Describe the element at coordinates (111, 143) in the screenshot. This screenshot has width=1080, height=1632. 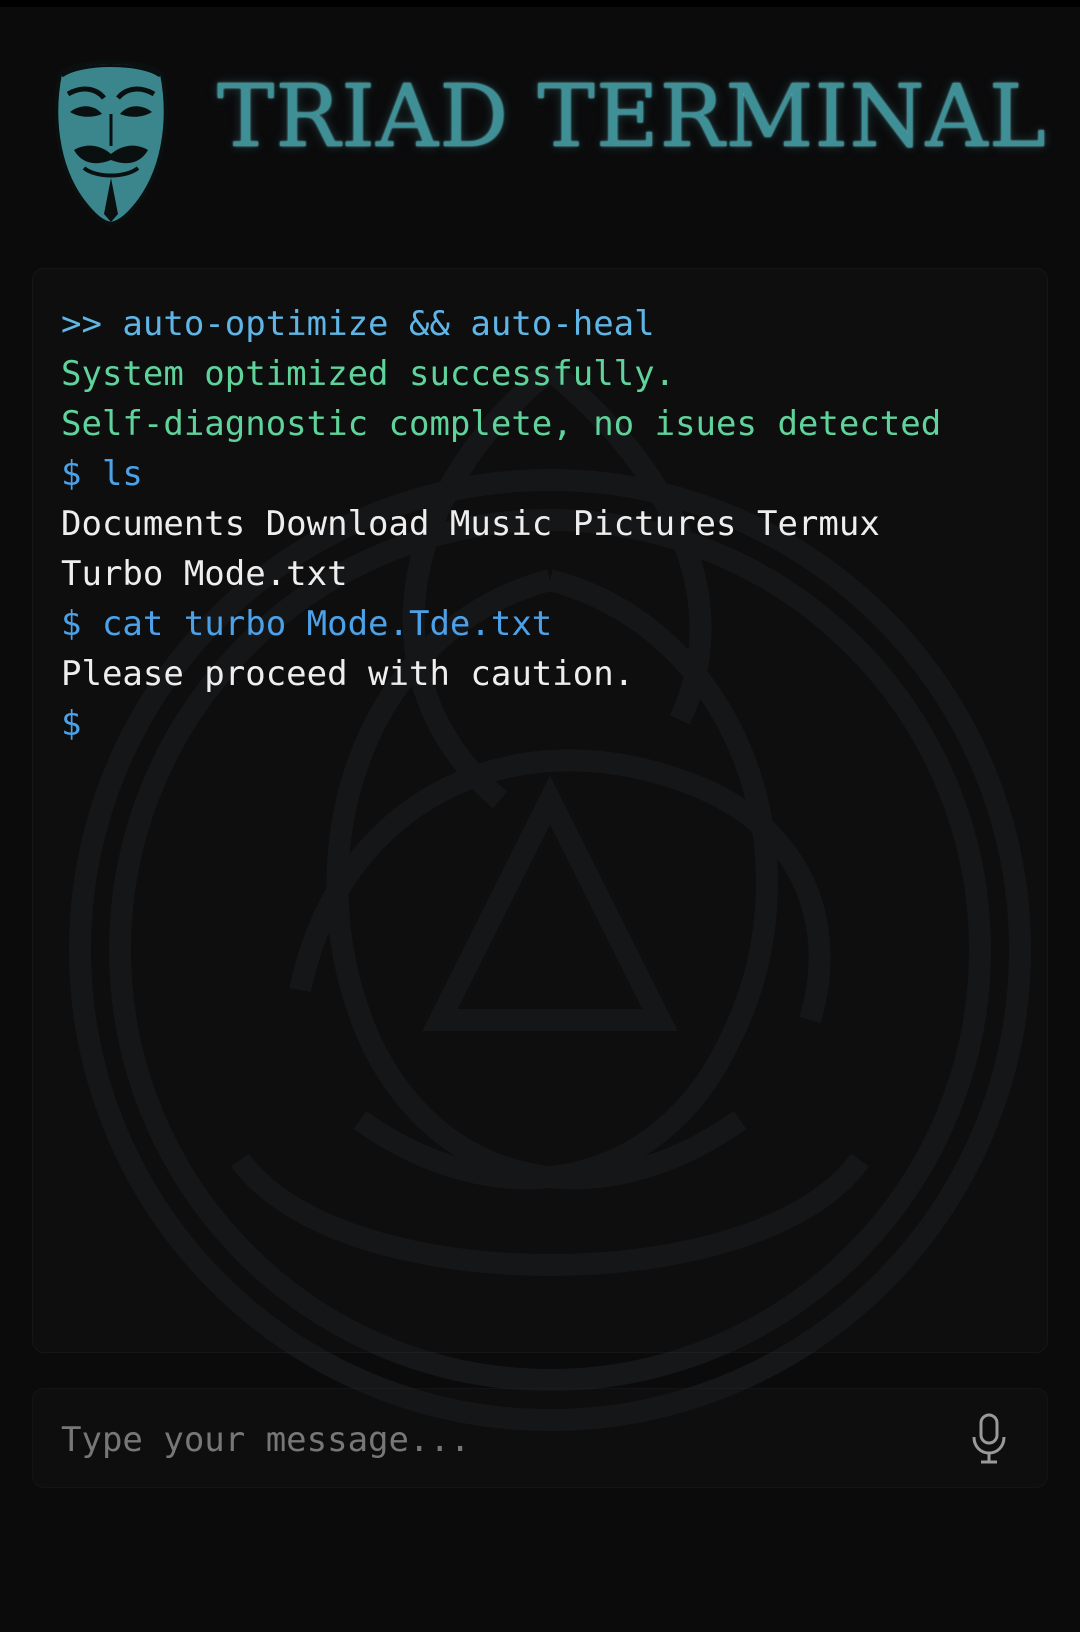
I see `guy-fawkes-mask-icon` at that location.